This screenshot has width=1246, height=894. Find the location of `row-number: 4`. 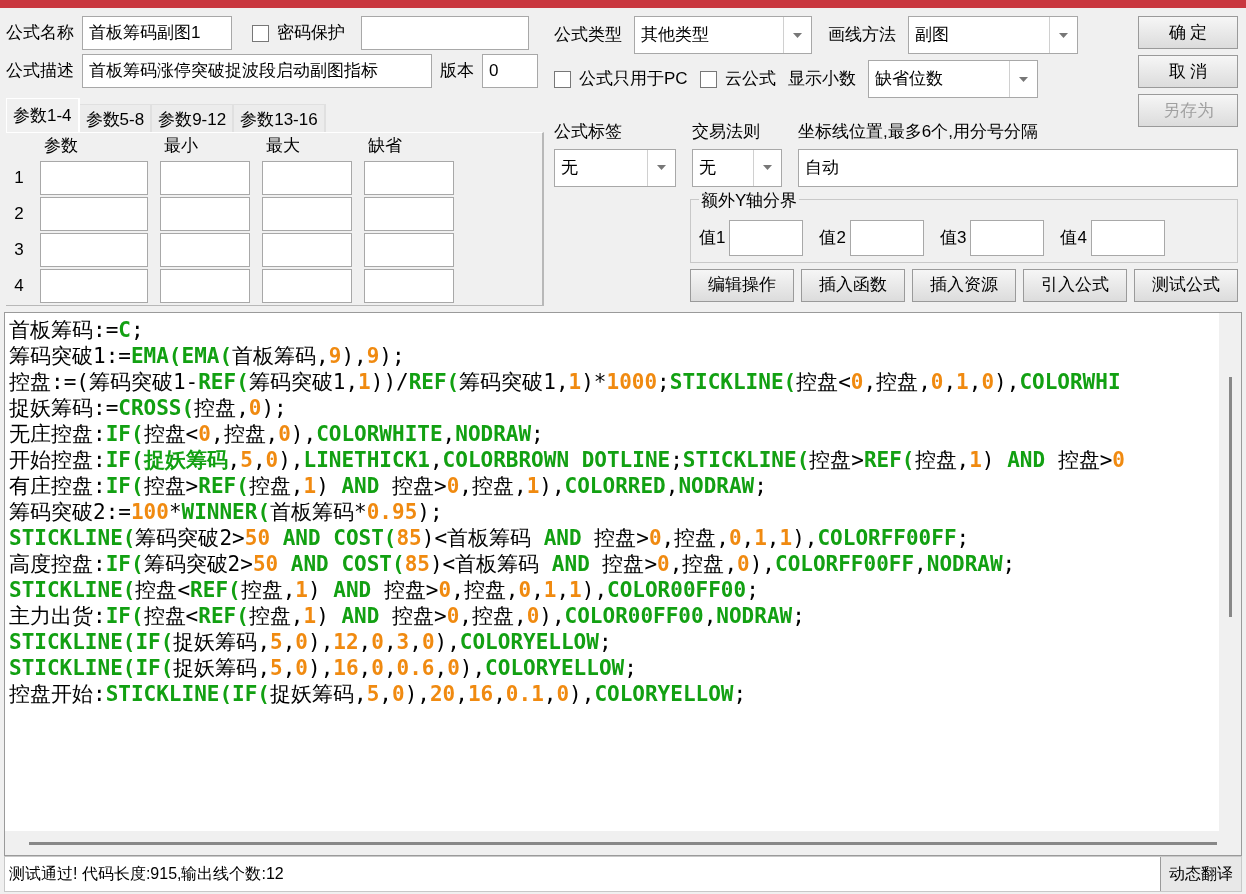

row-number: 4 is located at coordinates (19, 285).